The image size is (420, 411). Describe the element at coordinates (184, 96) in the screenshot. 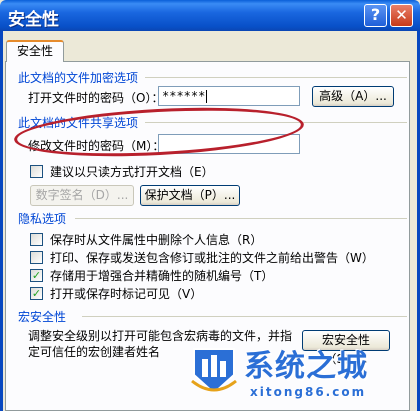

I see `open-password-value: ******` at that location.